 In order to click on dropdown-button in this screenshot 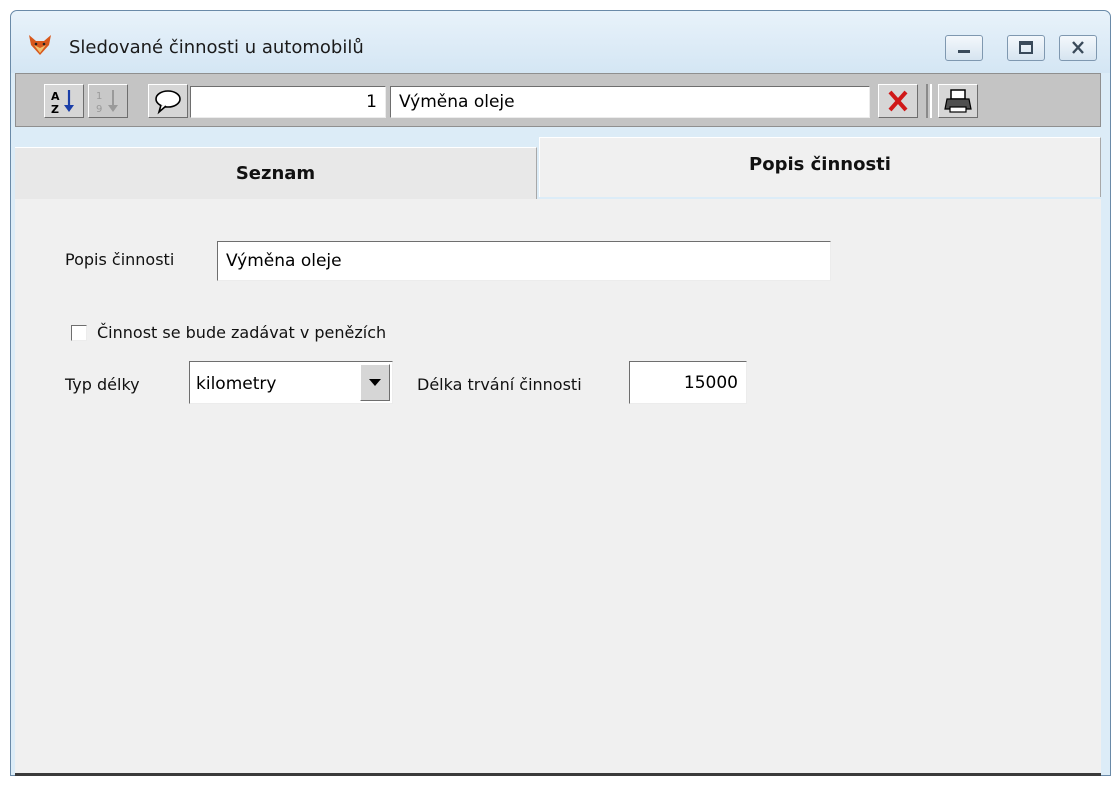, I will do `click(375, 382)`.